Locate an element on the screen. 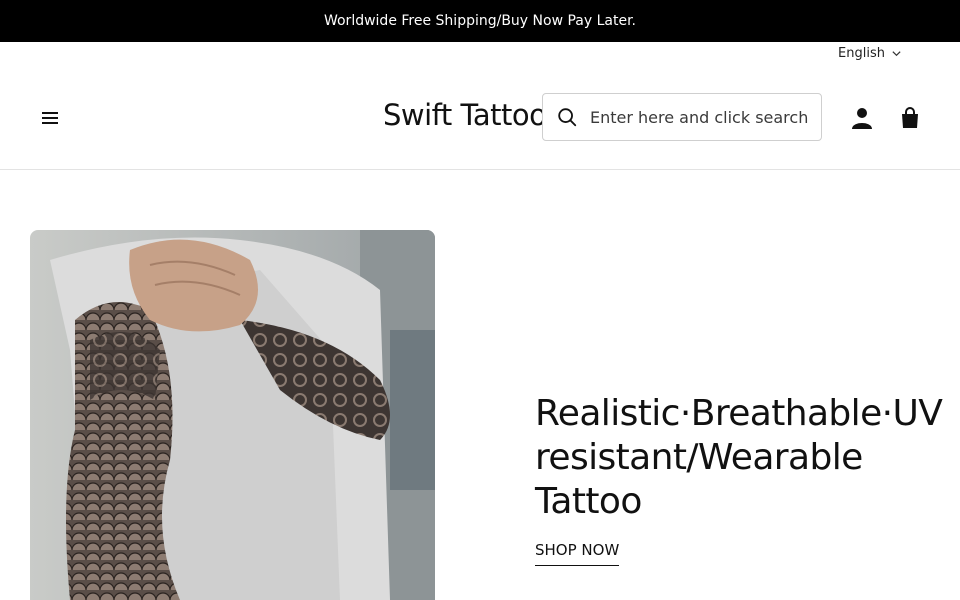  shopping-bag-icon is located at coordinates (910, 118).